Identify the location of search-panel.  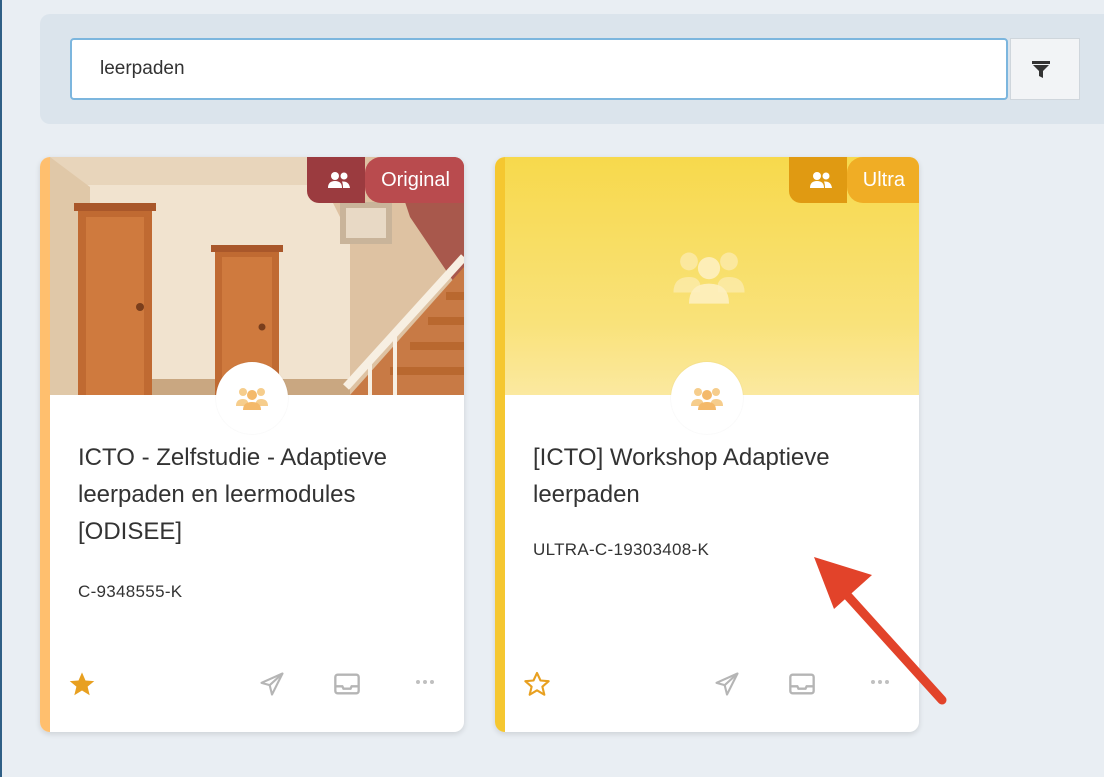
(572, 69).